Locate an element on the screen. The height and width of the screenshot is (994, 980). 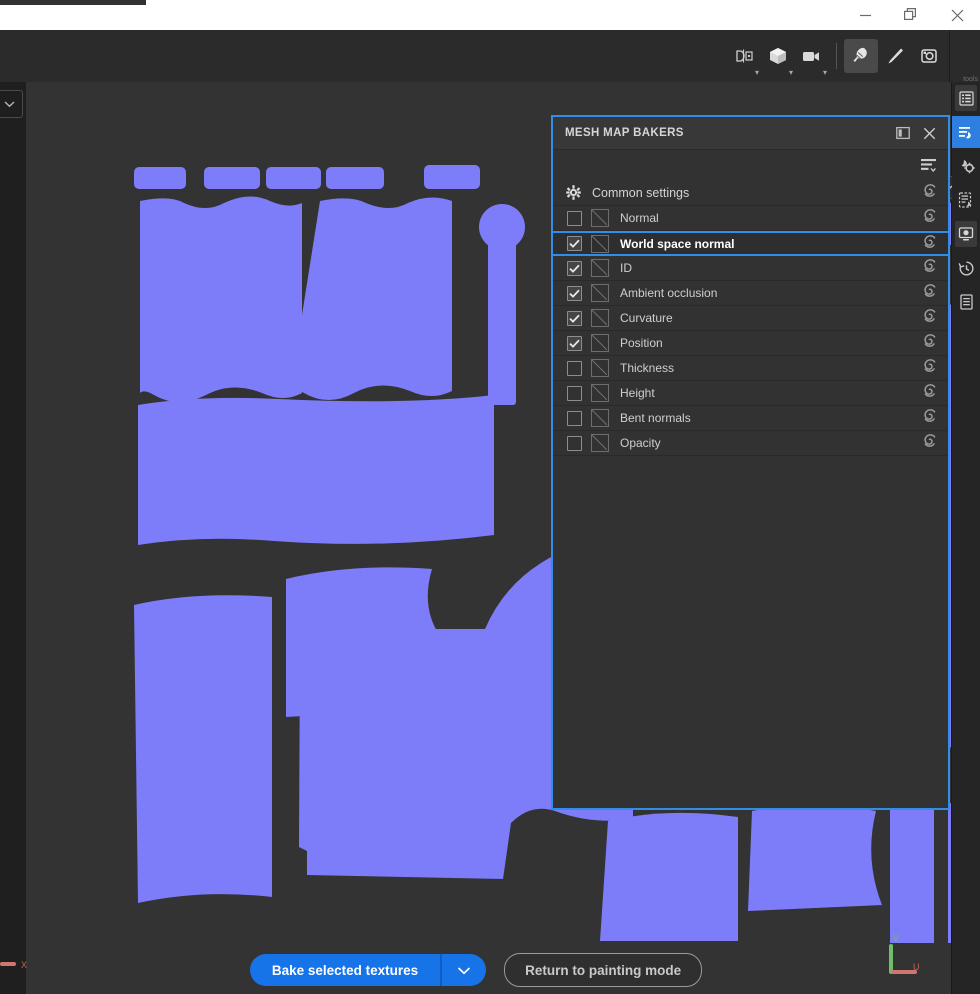
window-controls is located at coordinates (911, 15).